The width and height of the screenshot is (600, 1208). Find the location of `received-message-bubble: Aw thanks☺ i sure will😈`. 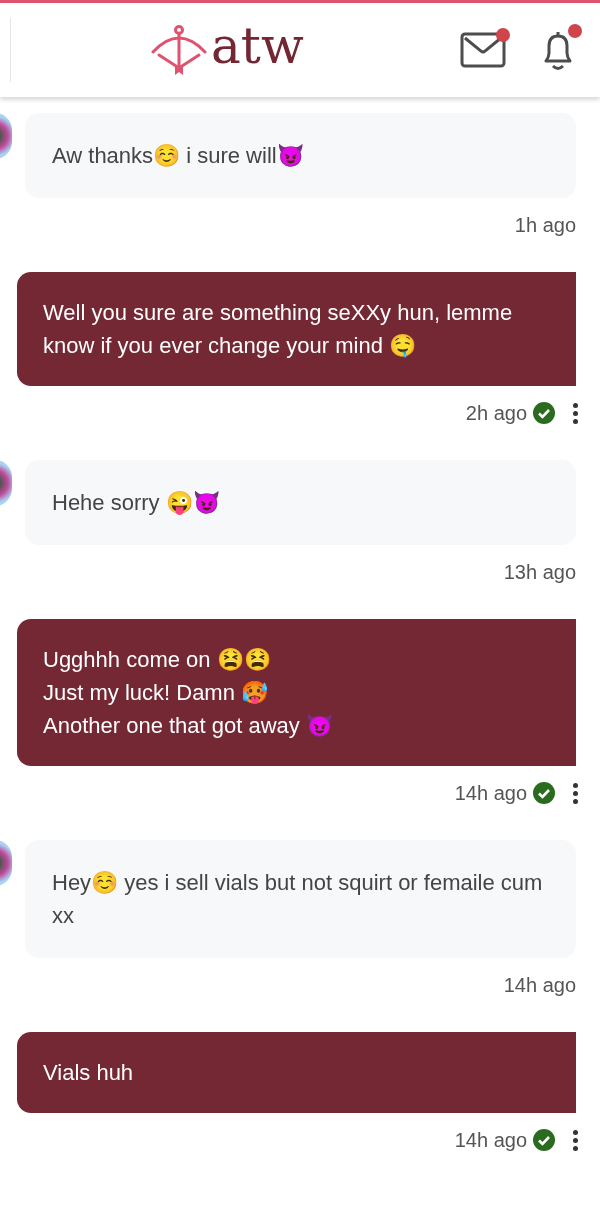

received-message-bubble: Aw thanks☺ i sure will😈 is located at coordinates (300, 155).